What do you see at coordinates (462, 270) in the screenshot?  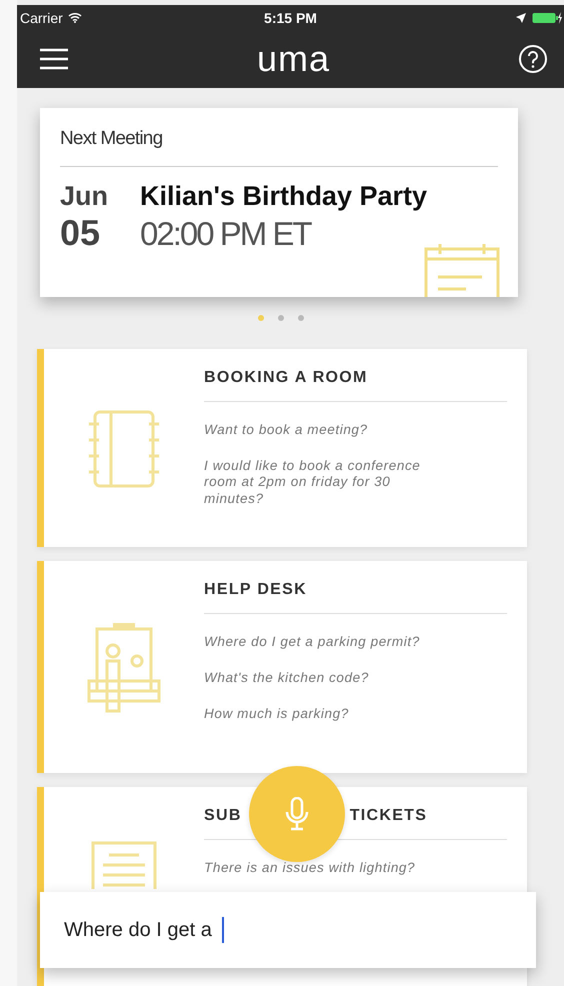 I see `calendar-icon` at bounding box center [462, 270].